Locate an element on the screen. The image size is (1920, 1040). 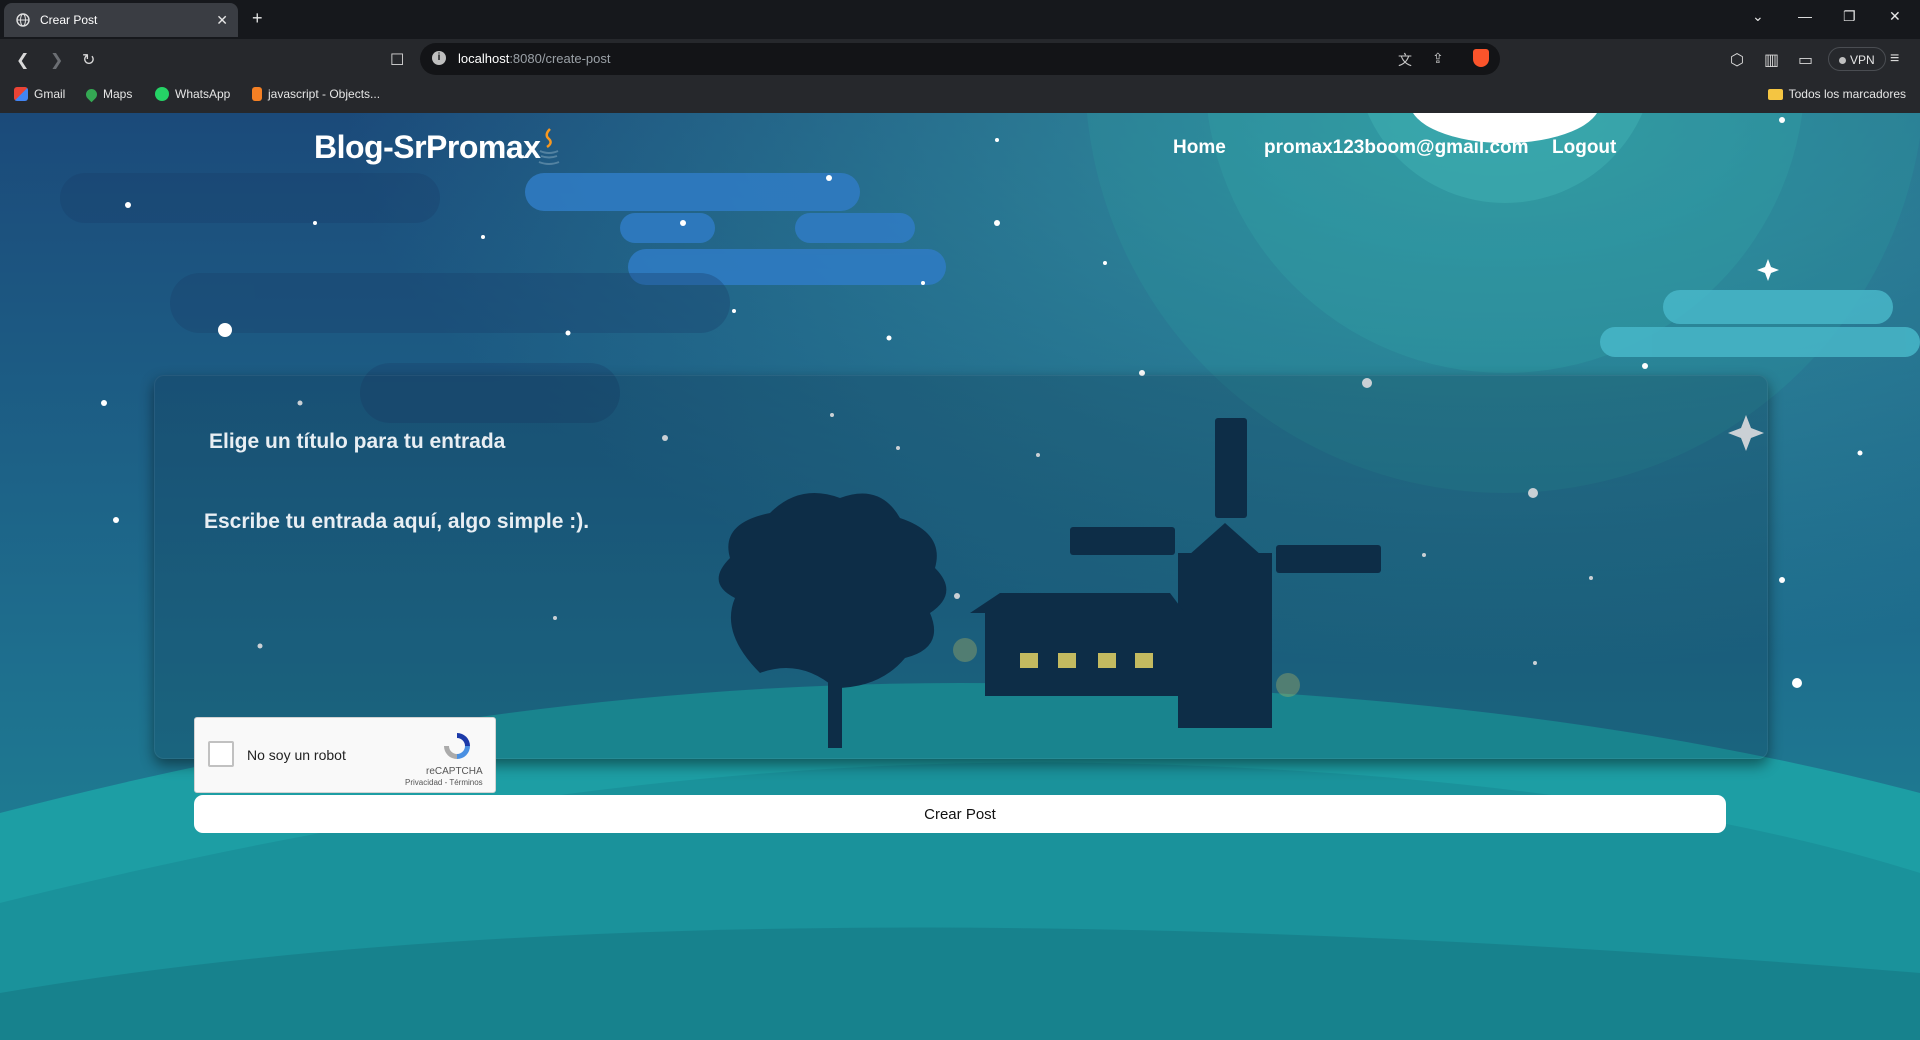
extensions-icon: ⬡ is located at coordinates (1737, 60).